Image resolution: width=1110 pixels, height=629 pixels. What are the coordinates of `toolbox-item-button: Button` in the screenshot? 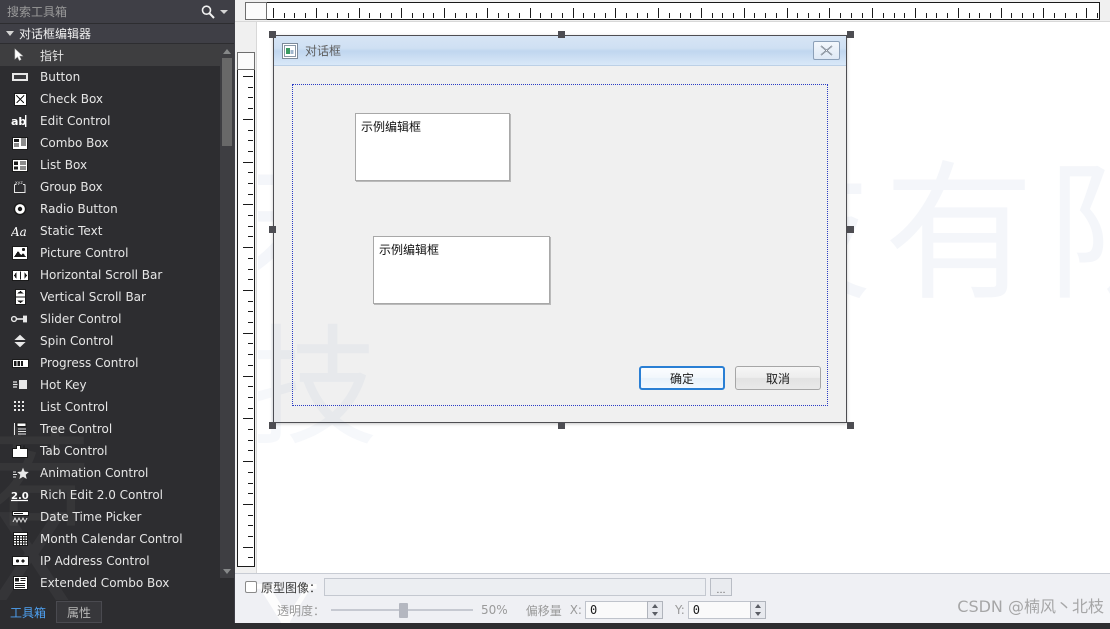 It's located at (117, 77).